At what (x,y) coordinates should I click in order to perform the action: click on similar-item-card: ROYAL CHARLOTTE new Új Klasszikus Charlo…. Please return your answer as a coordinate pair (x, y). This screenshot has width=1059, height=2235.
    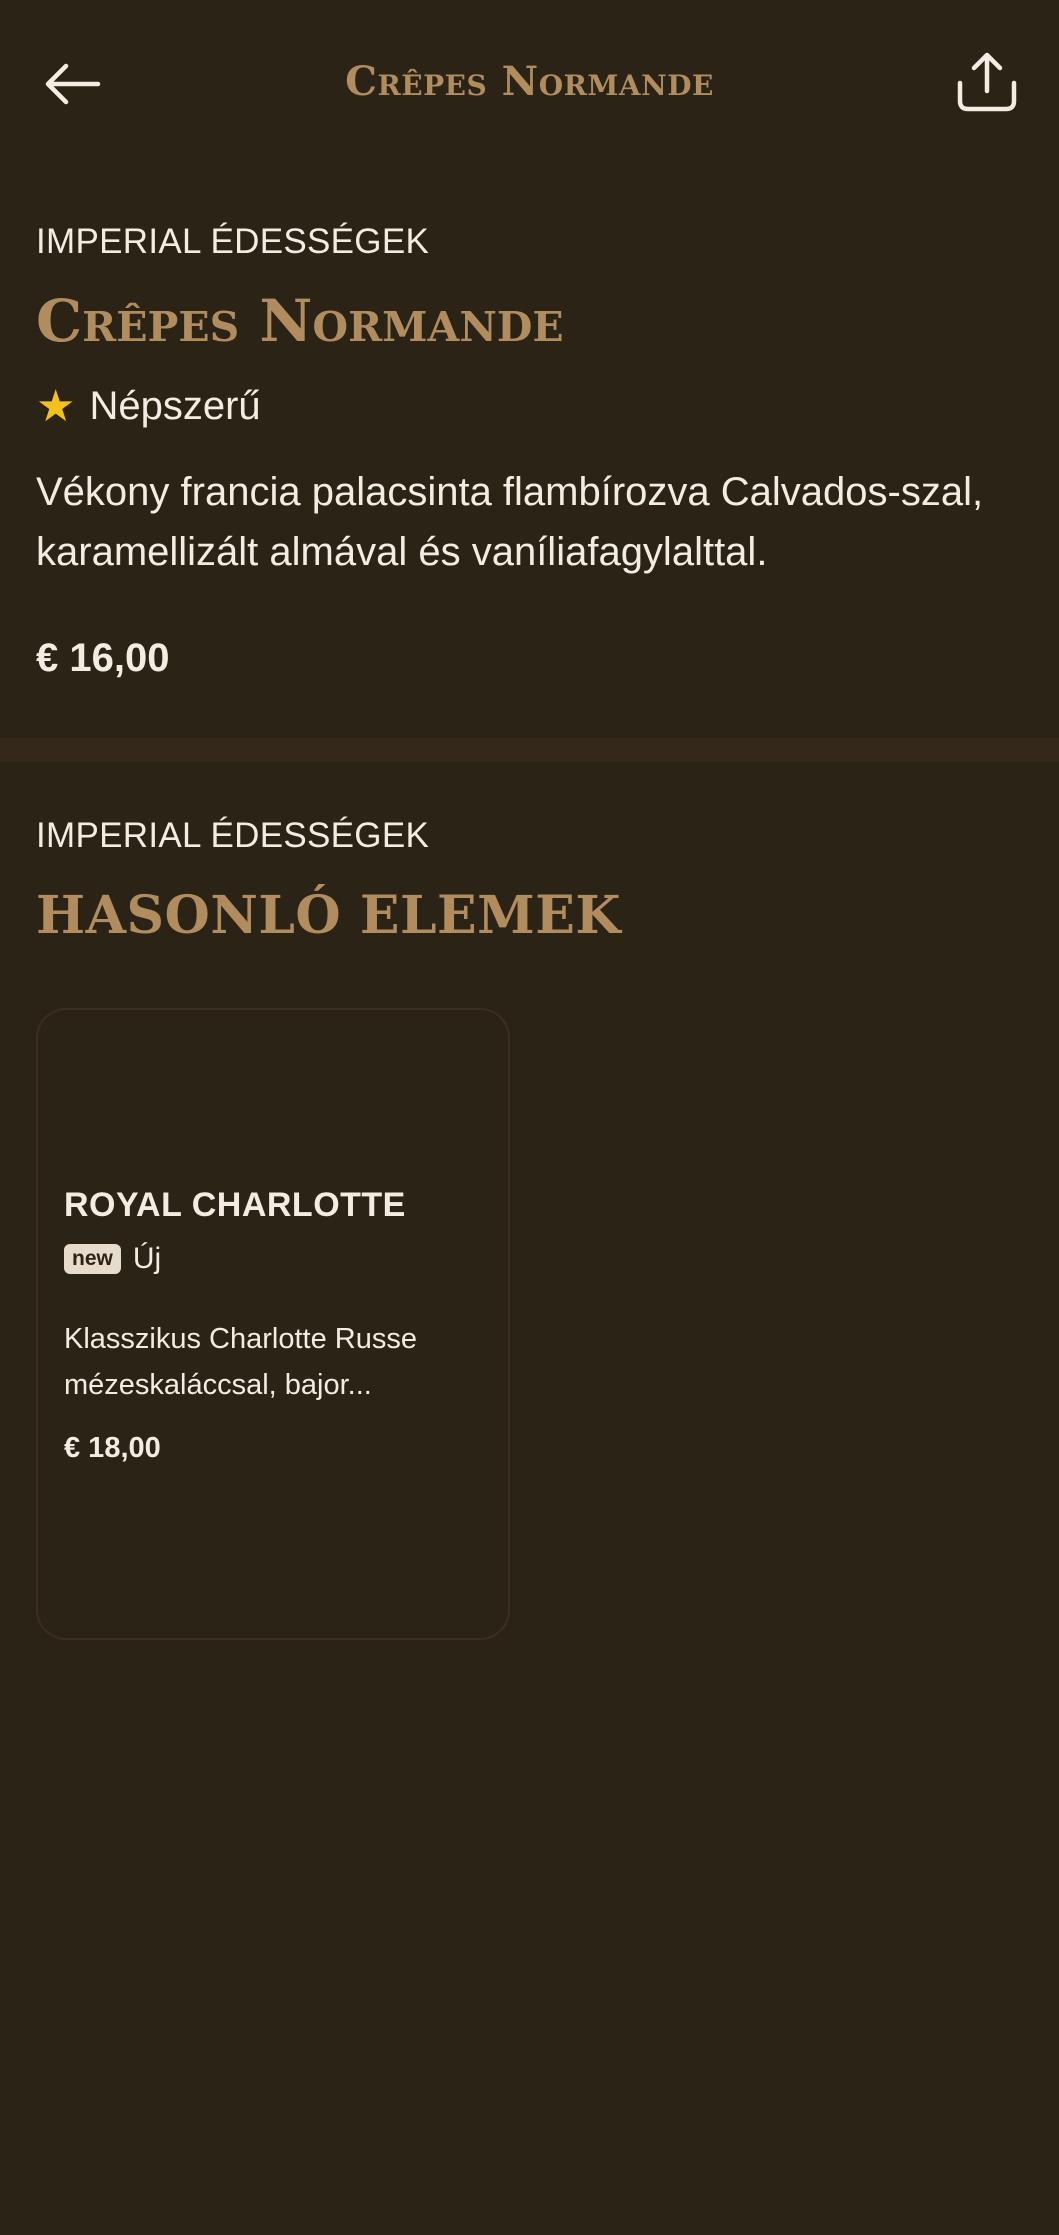
    Looking at the image, I should click on (273, 1324).